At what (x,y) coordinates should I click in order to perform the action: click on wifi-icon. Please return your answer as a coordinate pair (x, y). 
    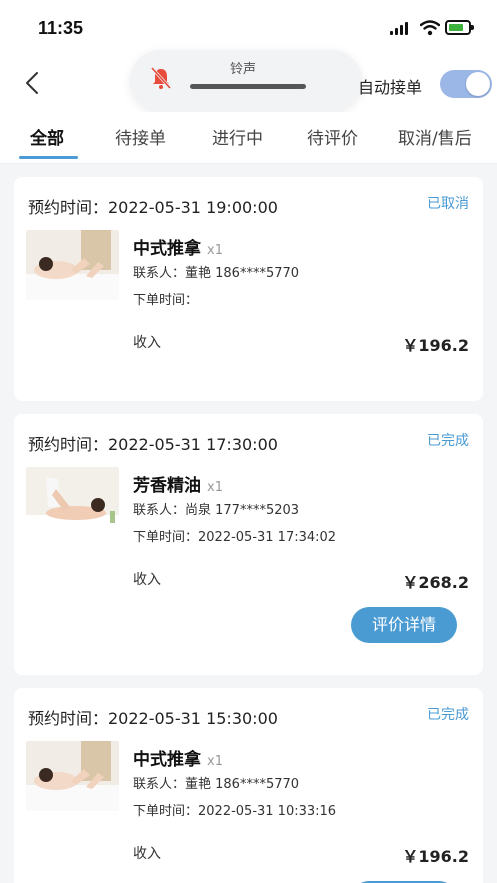
    Looking at the image, I should click on (430, 28).